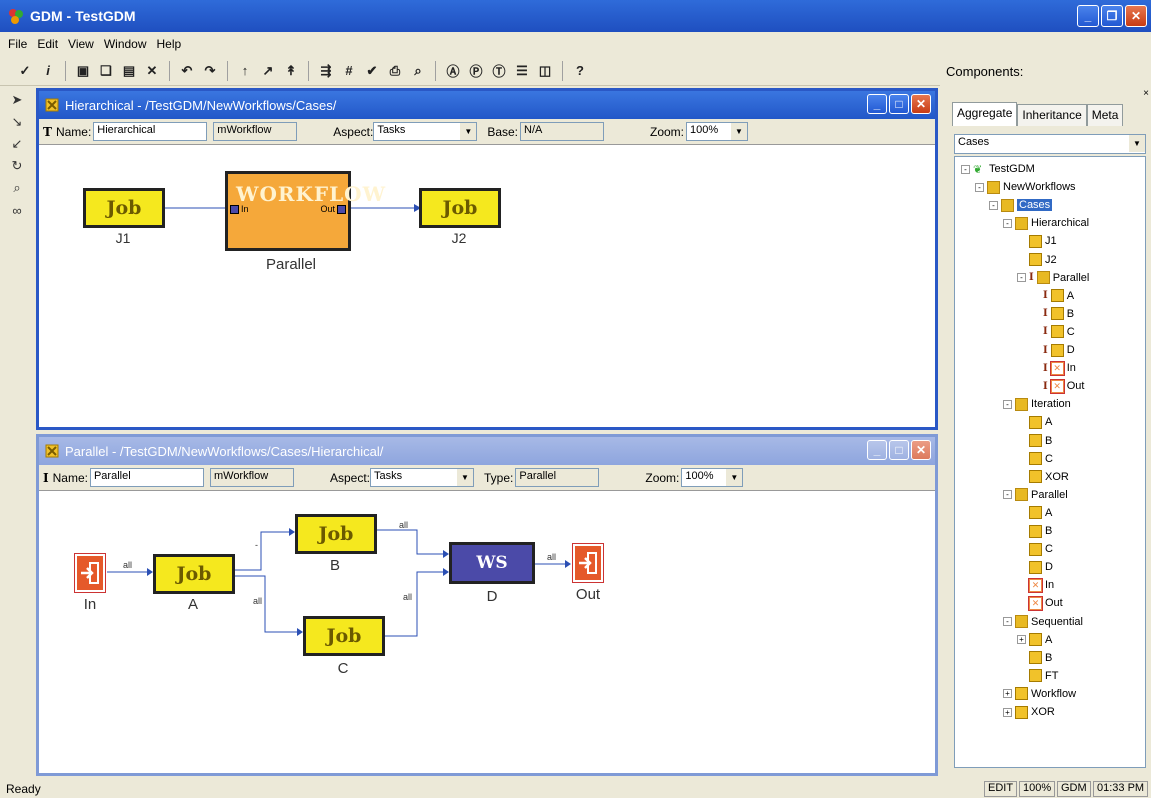 The width and height of the screenshot is (1151, 798). I want to click on out-port, so click(588, 563).